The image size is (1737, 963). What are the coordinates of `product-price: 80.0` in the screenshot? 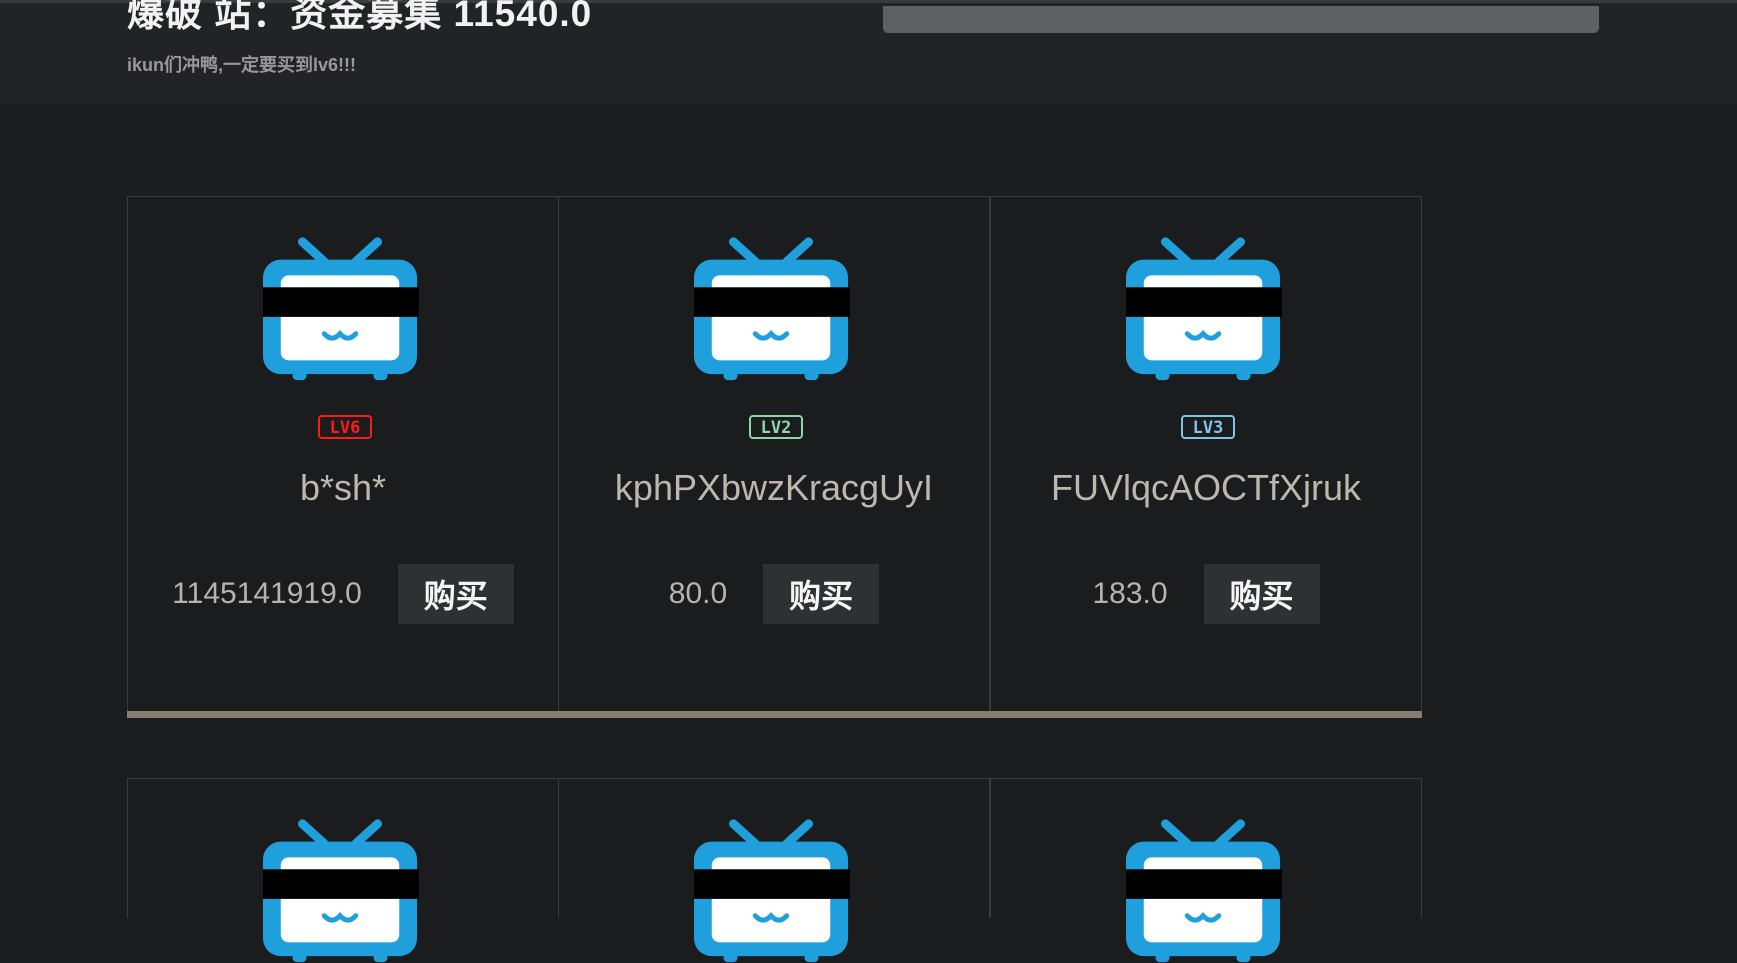 It's located at (698, 593).